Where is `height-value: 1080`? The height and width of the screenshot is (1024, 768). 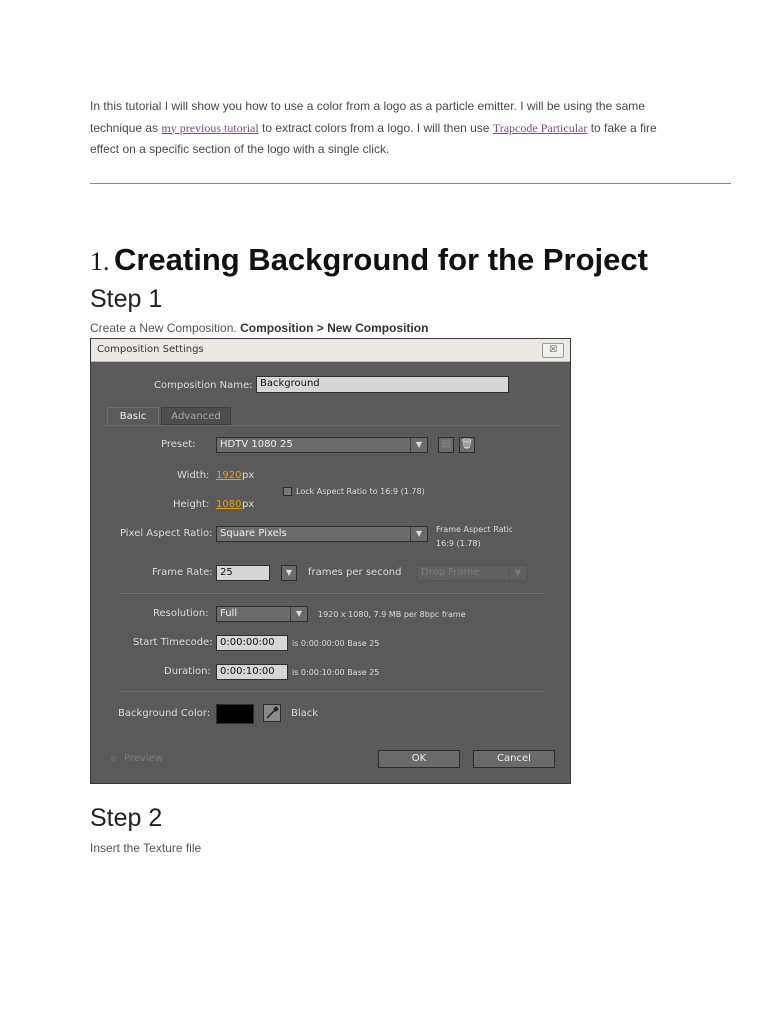
height-value: 1080 is located at coordinates (228, 504).